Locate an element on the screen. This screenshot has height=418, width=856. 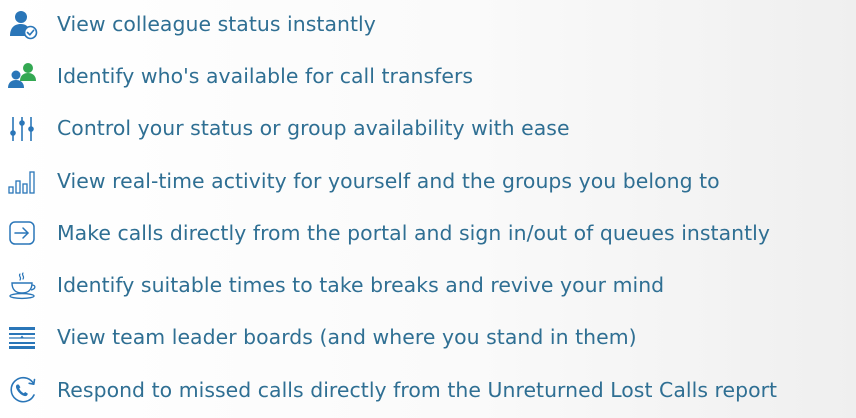
feature-label: View colleague status instantly is located at coordinates (216, 24).